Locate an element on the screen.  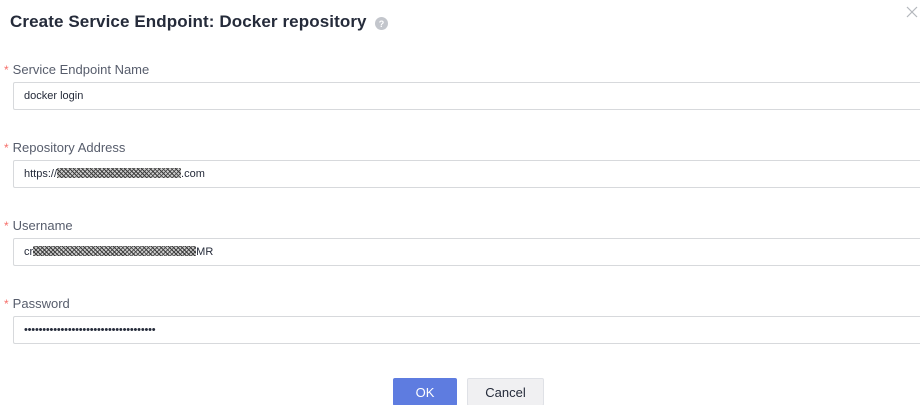
endpoint-name-label: * Service Endpoint Name is located at coordinates (77, 69).